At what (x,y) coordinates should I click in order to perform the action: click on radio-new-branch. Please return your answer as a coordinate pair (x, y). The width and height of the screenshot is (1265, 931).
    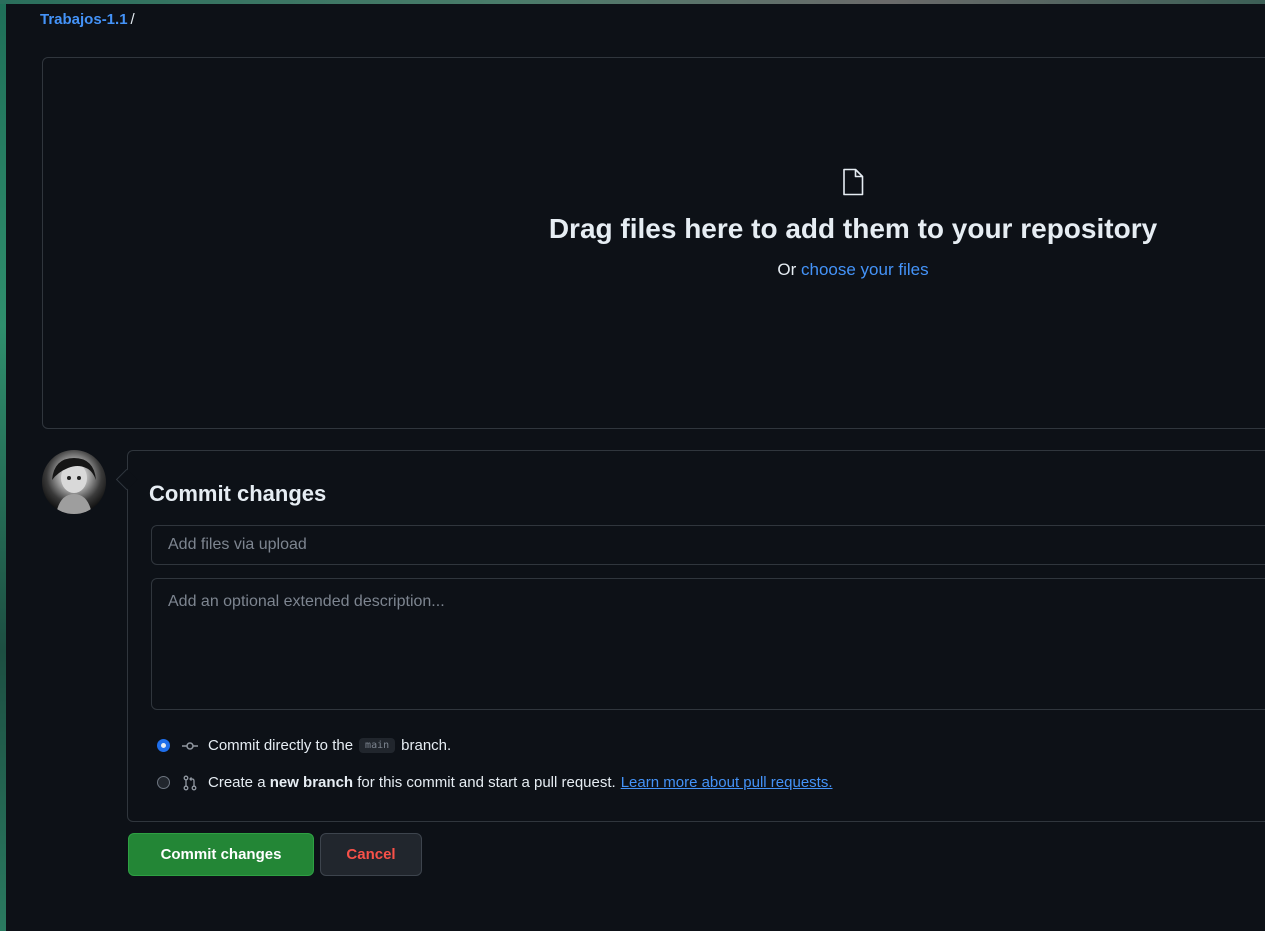
    Looking at the image, I should click on (163, 782).